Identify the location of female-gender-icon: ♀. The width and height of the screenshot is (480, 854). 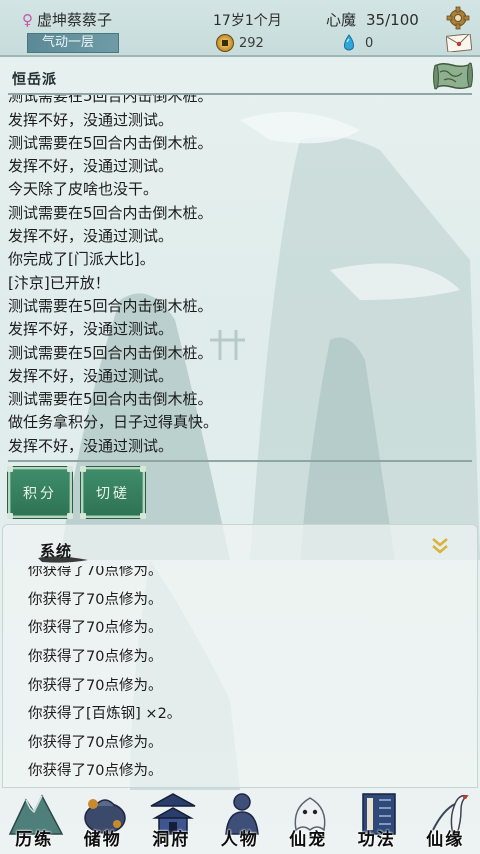
(27, 19).